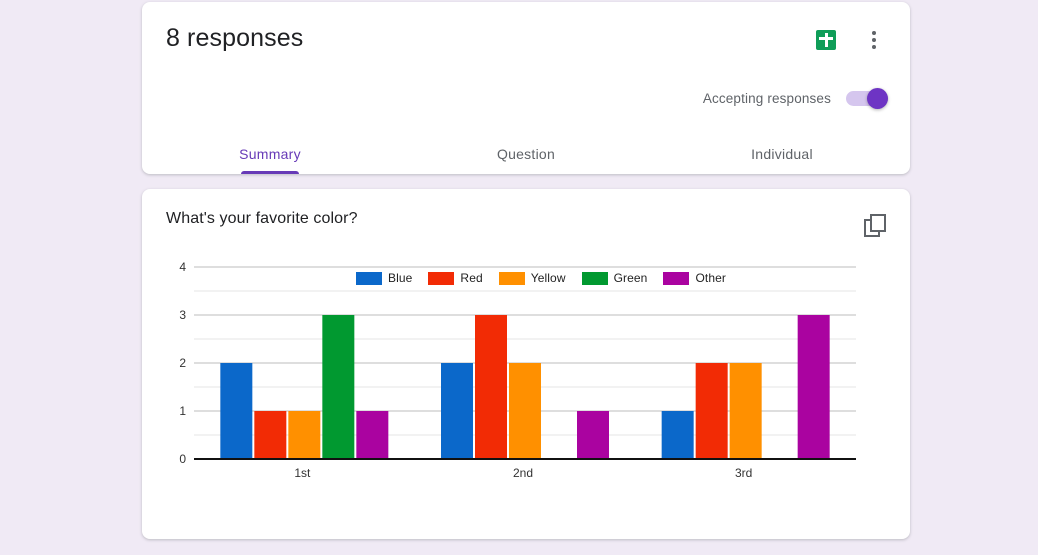  I want to click on chart-y-axis-ticks: 0 1 2 3 4, so click(182, 363).